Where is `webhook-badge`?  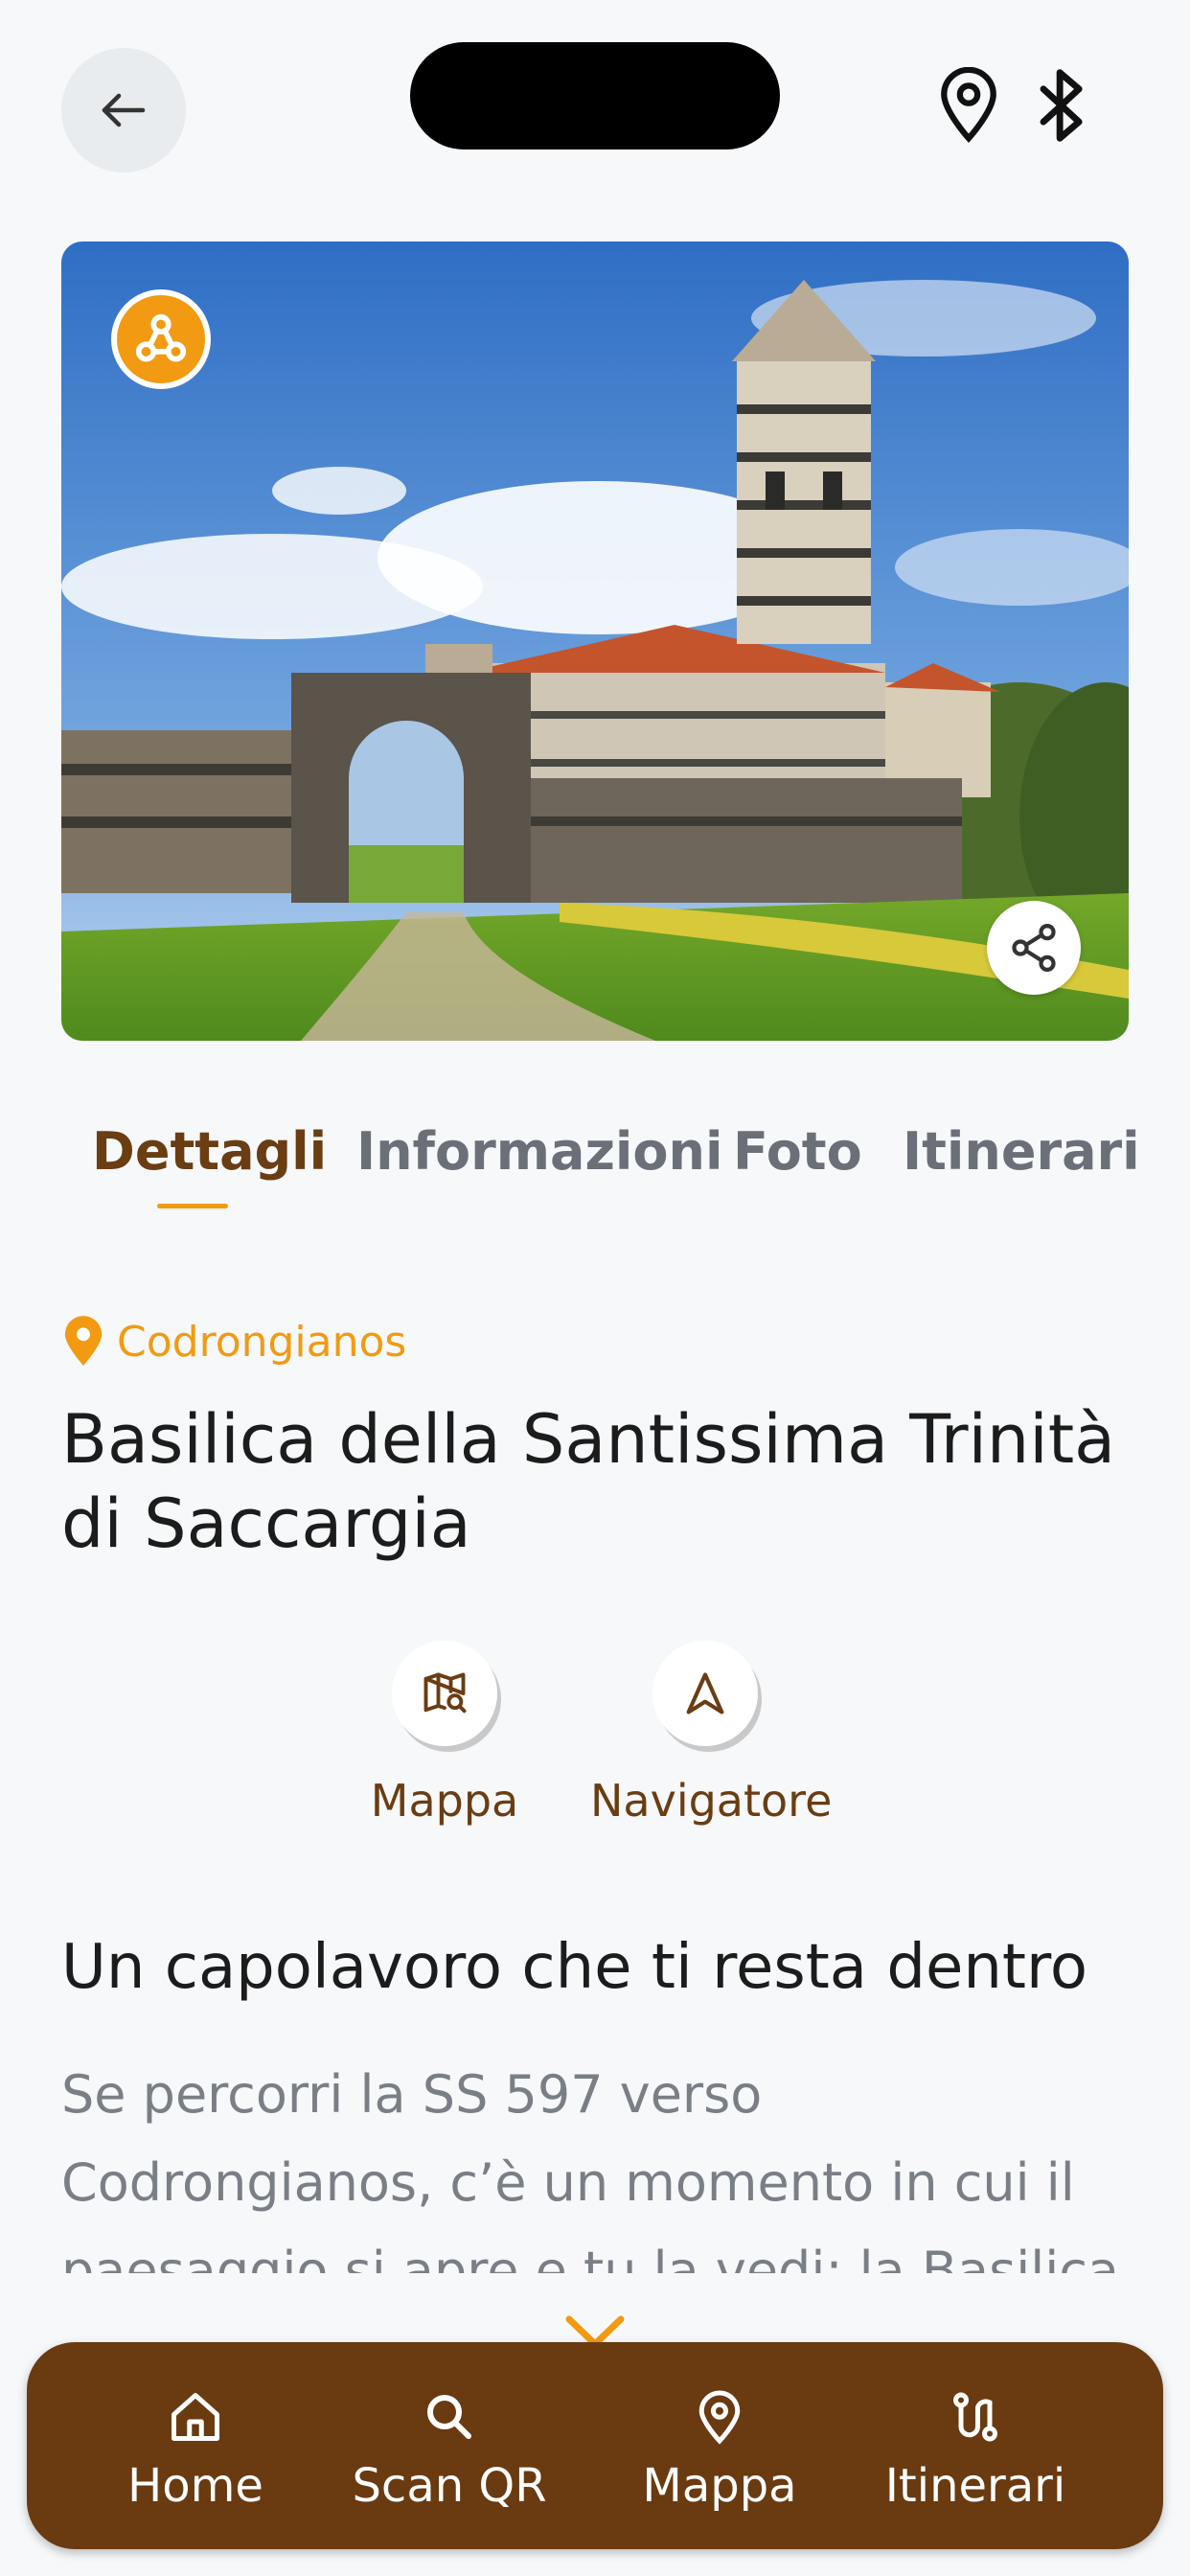 webhook-badge is located at coordinates (161, 339).